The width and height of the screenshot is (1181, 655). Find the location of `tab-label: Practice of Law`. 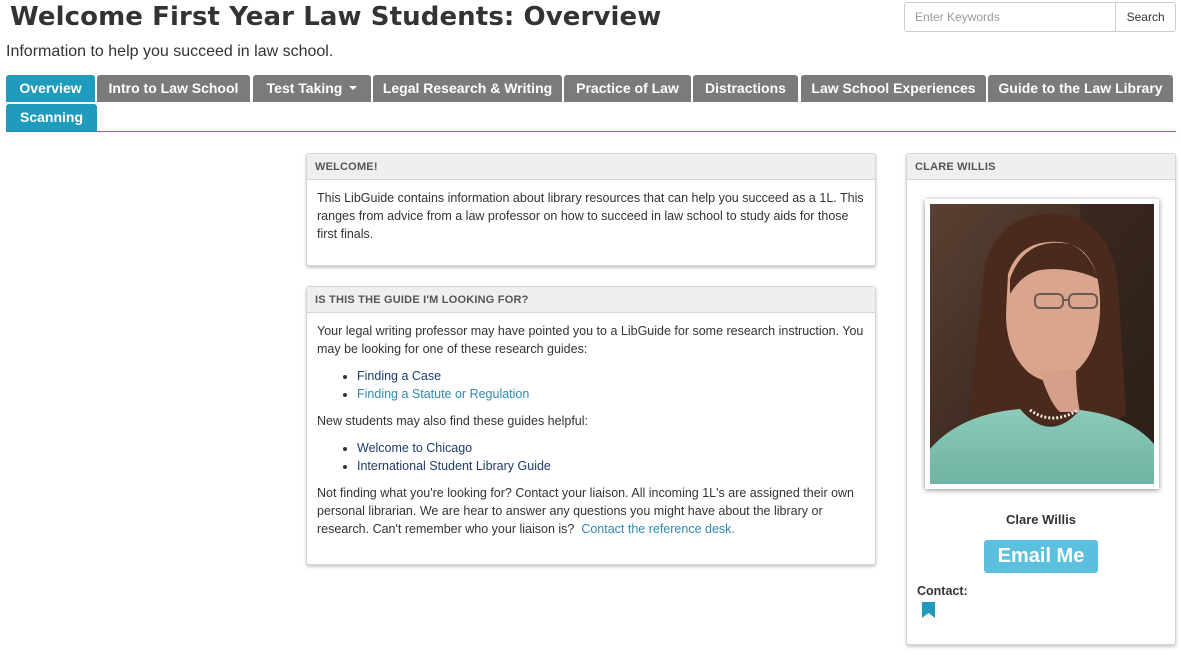

tab-label: Practice of Law is located at coordinates (627, 88).